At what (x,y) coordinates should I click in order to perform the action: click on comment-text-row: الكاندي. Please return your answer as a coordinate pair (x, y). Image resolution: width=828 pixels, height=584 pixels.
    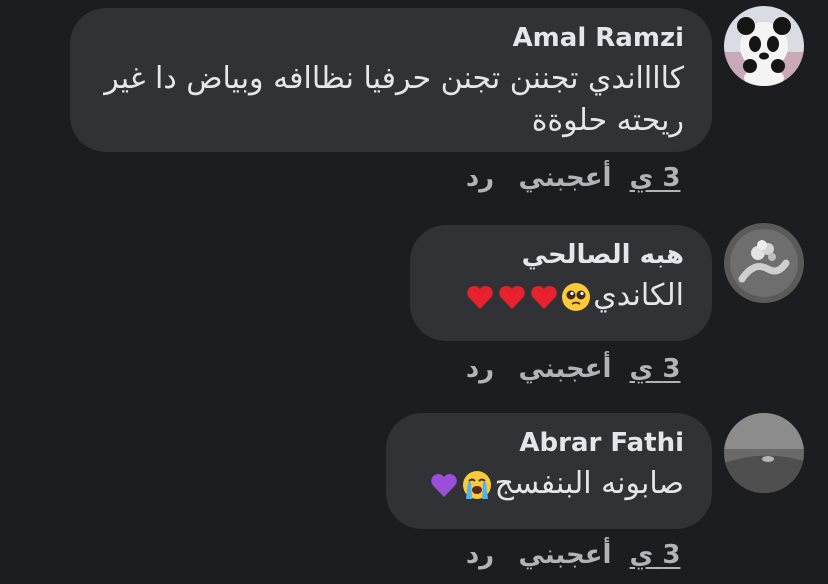
    Looking at the image, I should click on (561, 296).